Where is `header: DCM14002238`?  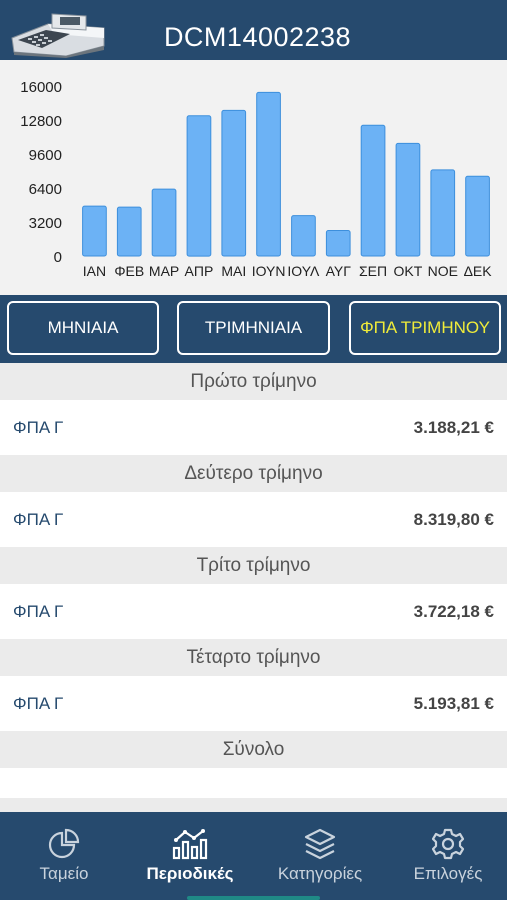 header: DCM14002238 is located at coordinates (253, 30).